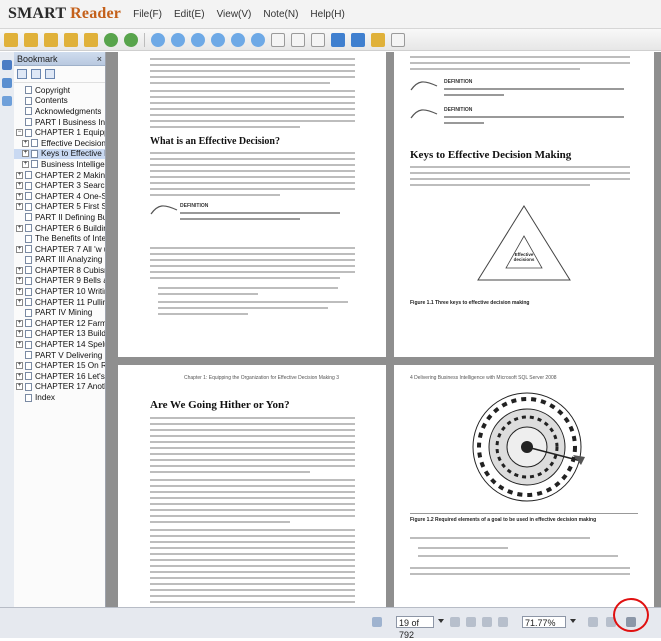 This screenshot has width=661, height=641. What do you see at coordinates (59, 111) in the screenshot?
I see `bookmark-item: Acknowledgments` at bounding box center [59, 111].